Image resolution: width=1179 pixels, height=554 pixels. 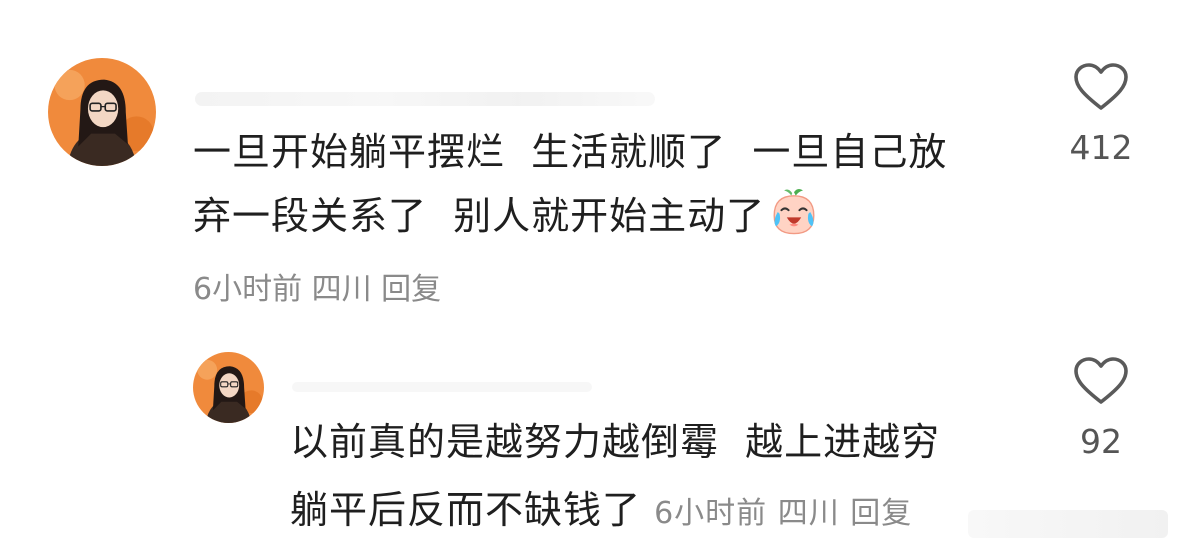 What do you see at coordinates (570, 152) in the screenshot?
I see `comment-text-line: 一旦开始躺平摆烂 生活就顺了 一旦自己放` at bounding box center [570, 152].